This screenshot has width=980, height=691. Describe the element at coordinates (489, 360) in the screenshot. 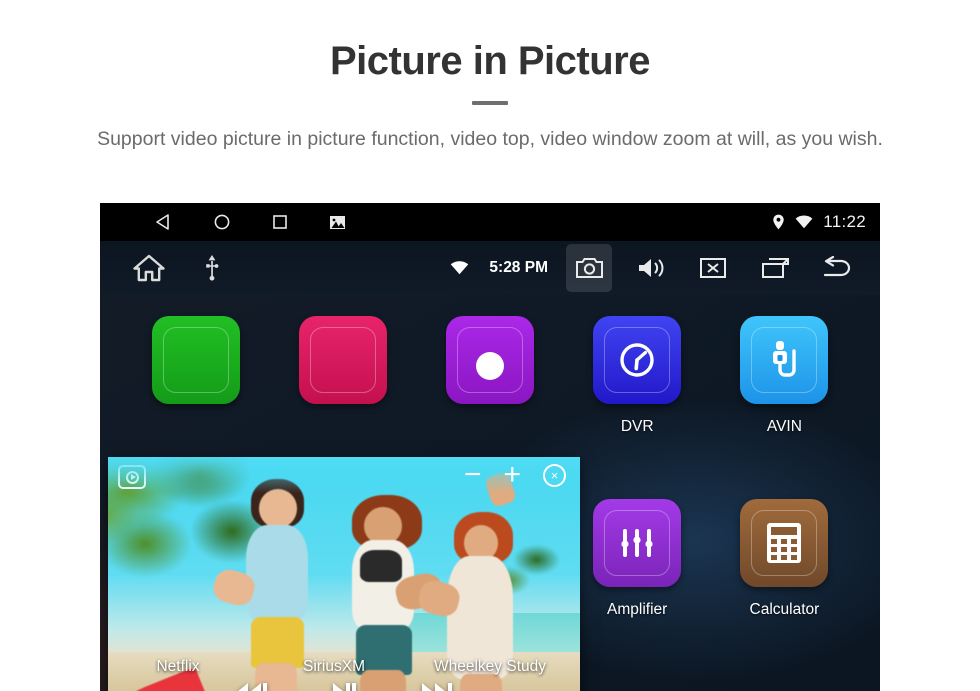

I see `purple-app-icon` at that location.